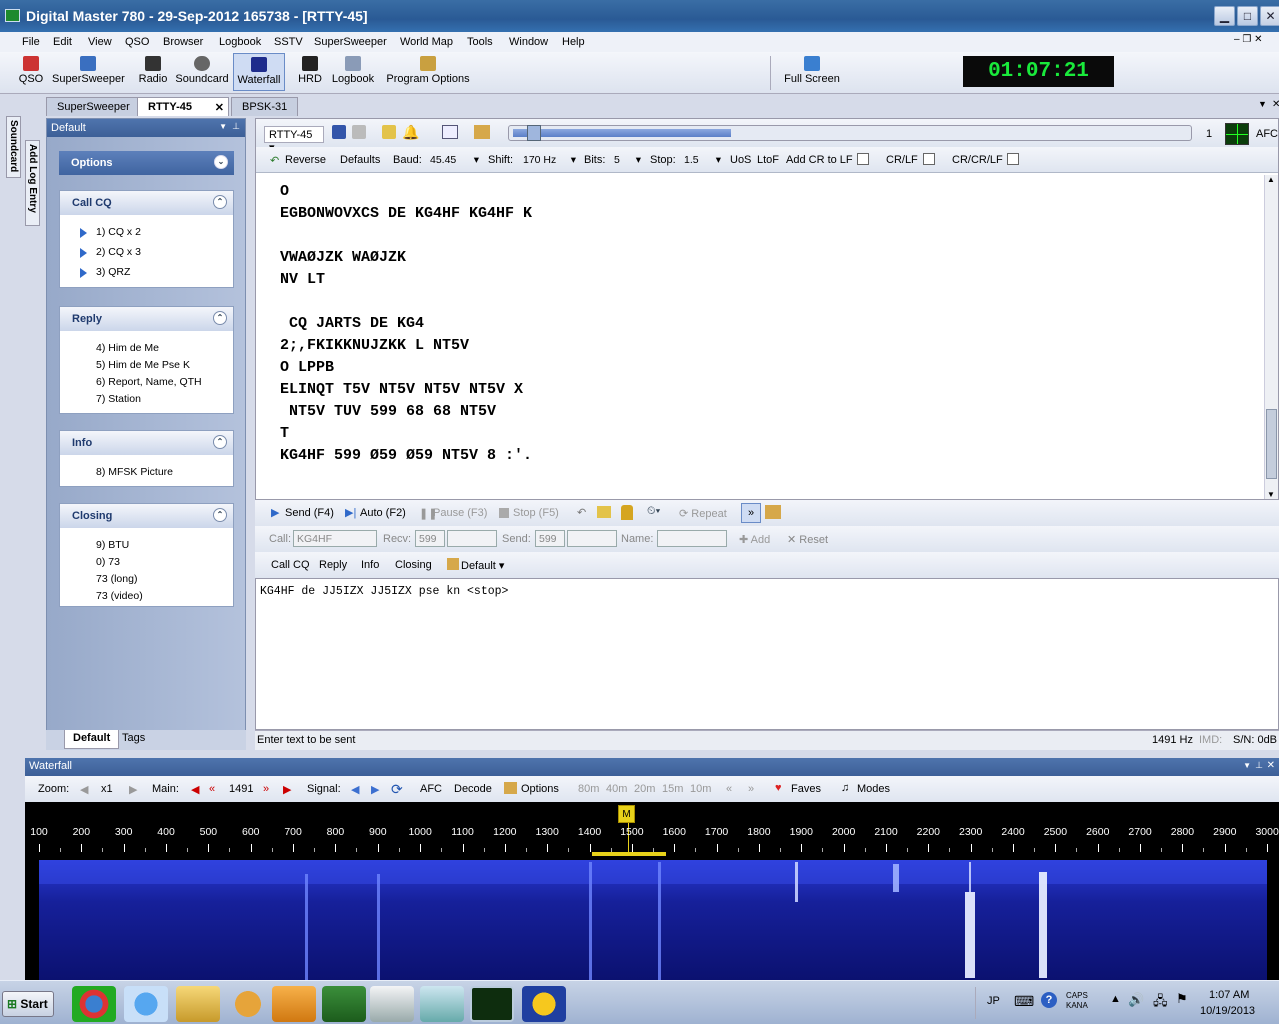  I want to click on vtab-add-log-entry: Add Log Entry, so click(32, 183).